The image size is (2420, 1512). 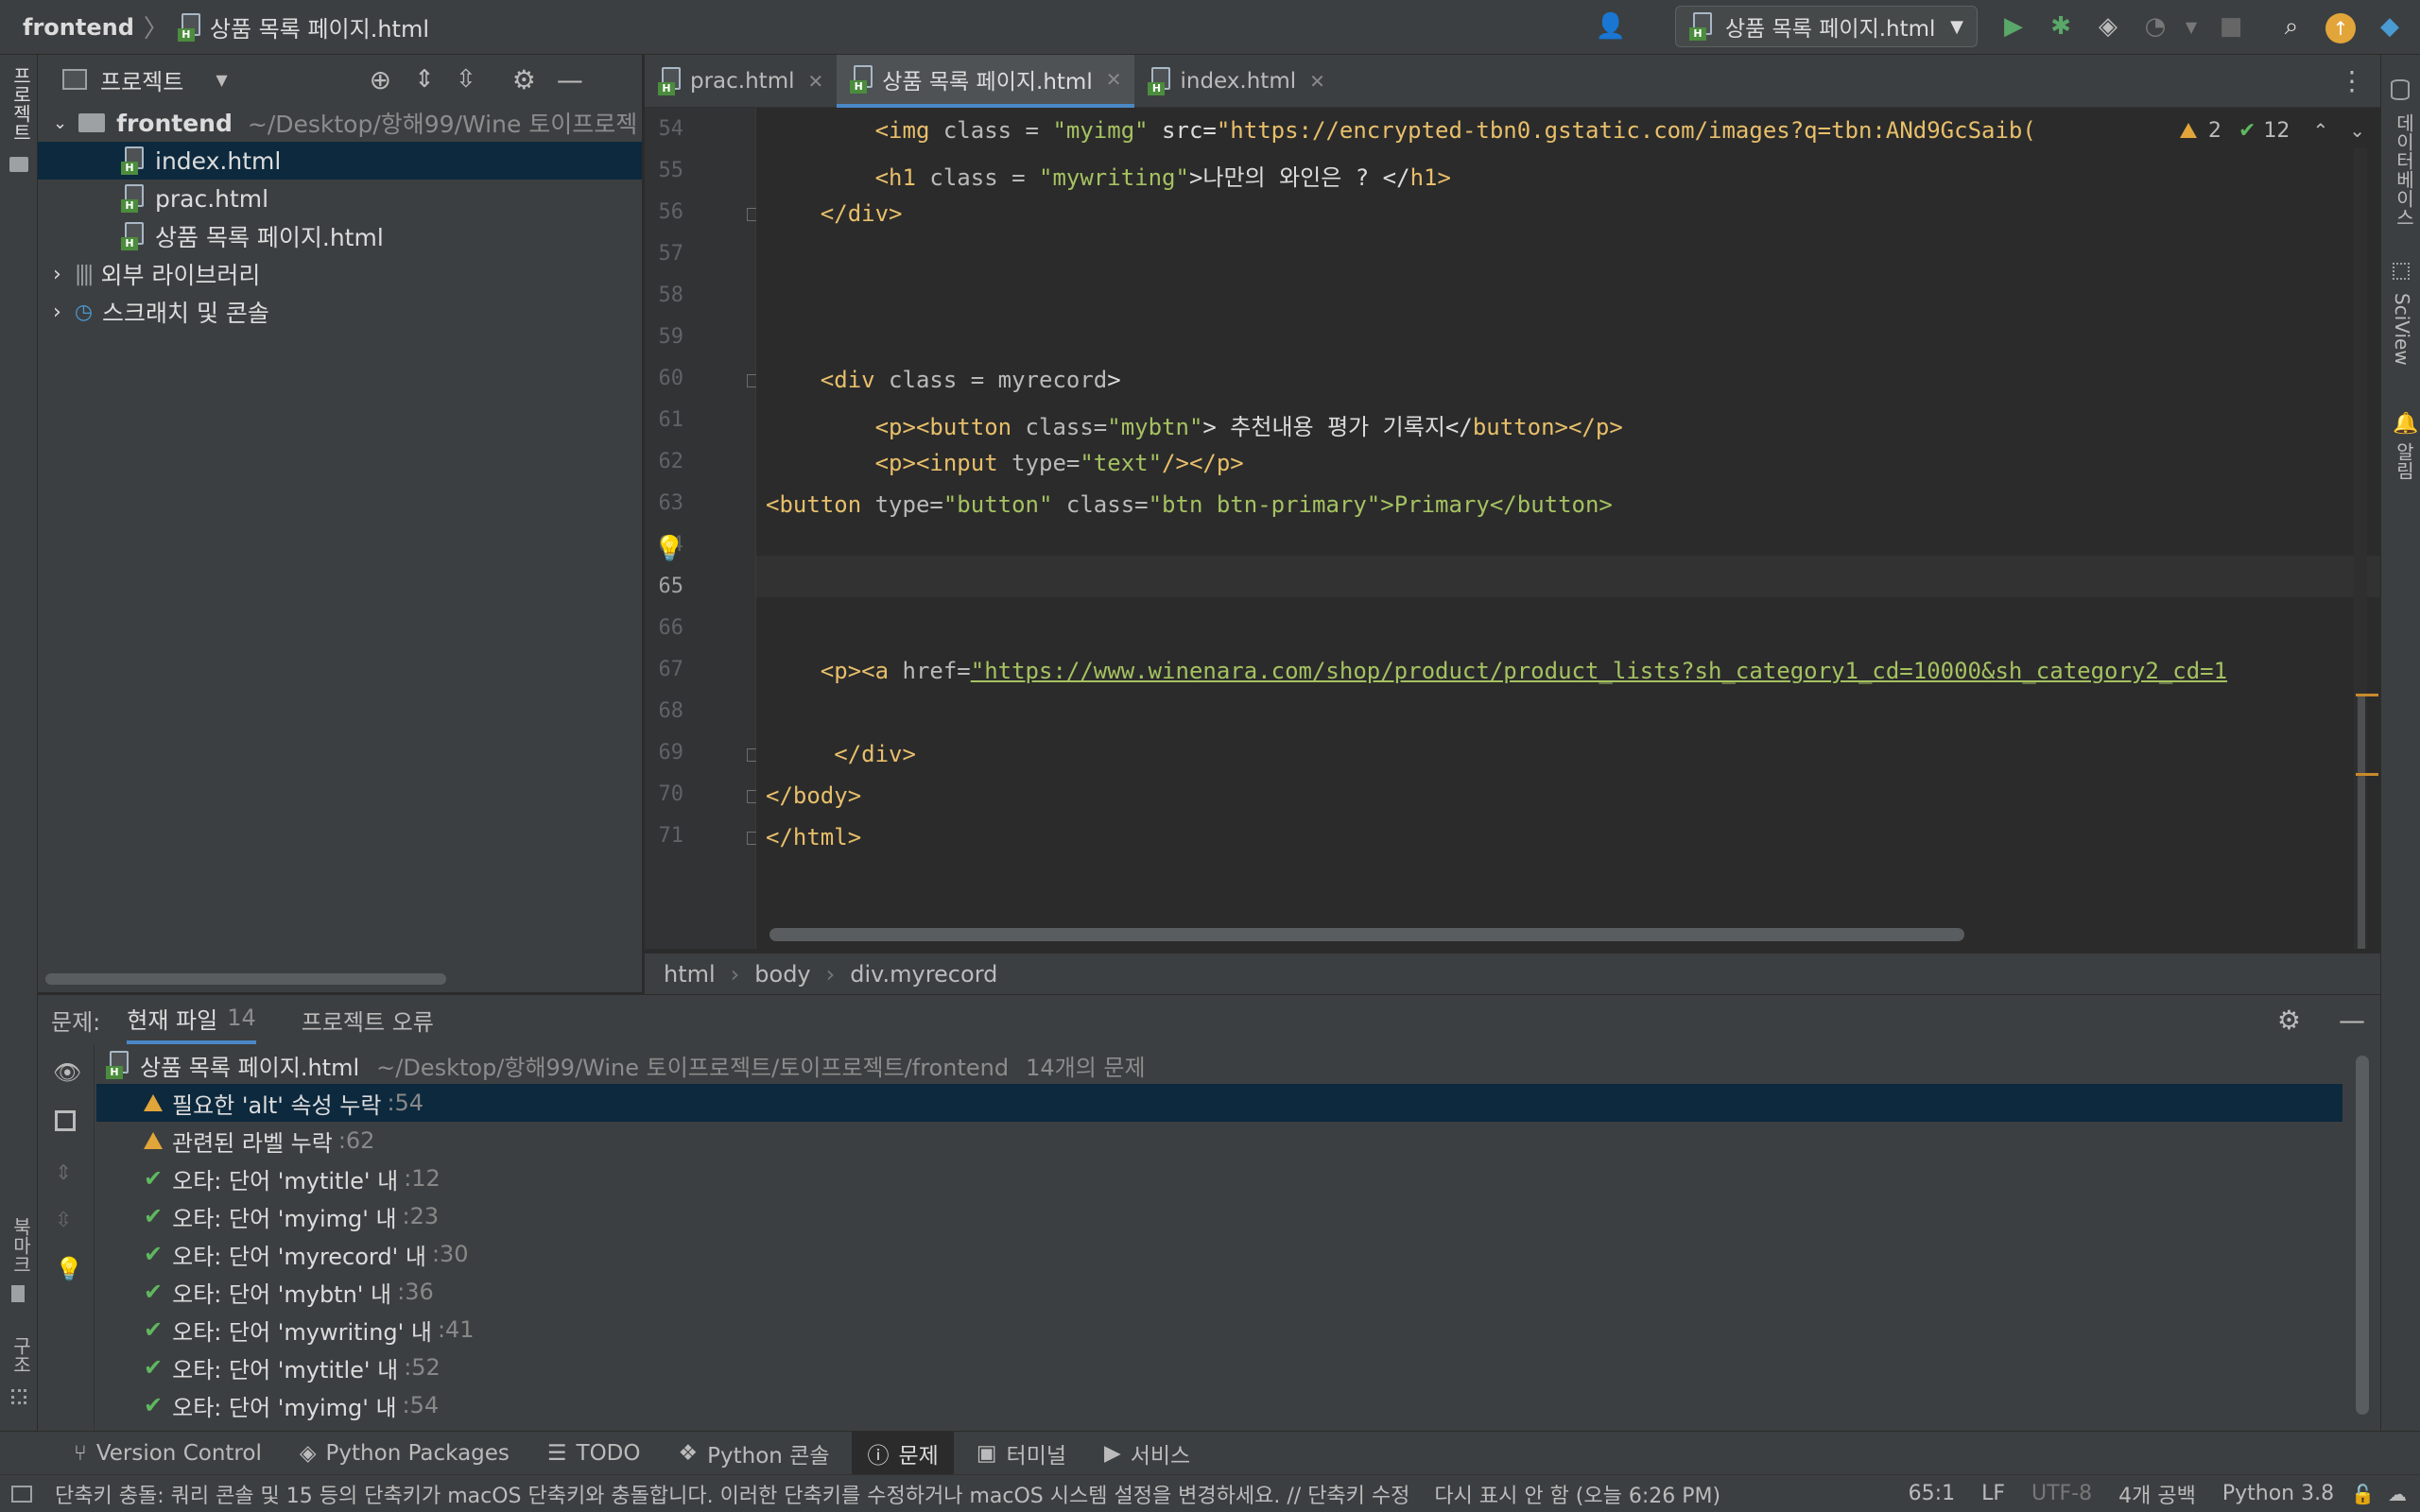 I want to click on tab-project-errors: 프로젝트 오류, so click(x=368, y=1019).